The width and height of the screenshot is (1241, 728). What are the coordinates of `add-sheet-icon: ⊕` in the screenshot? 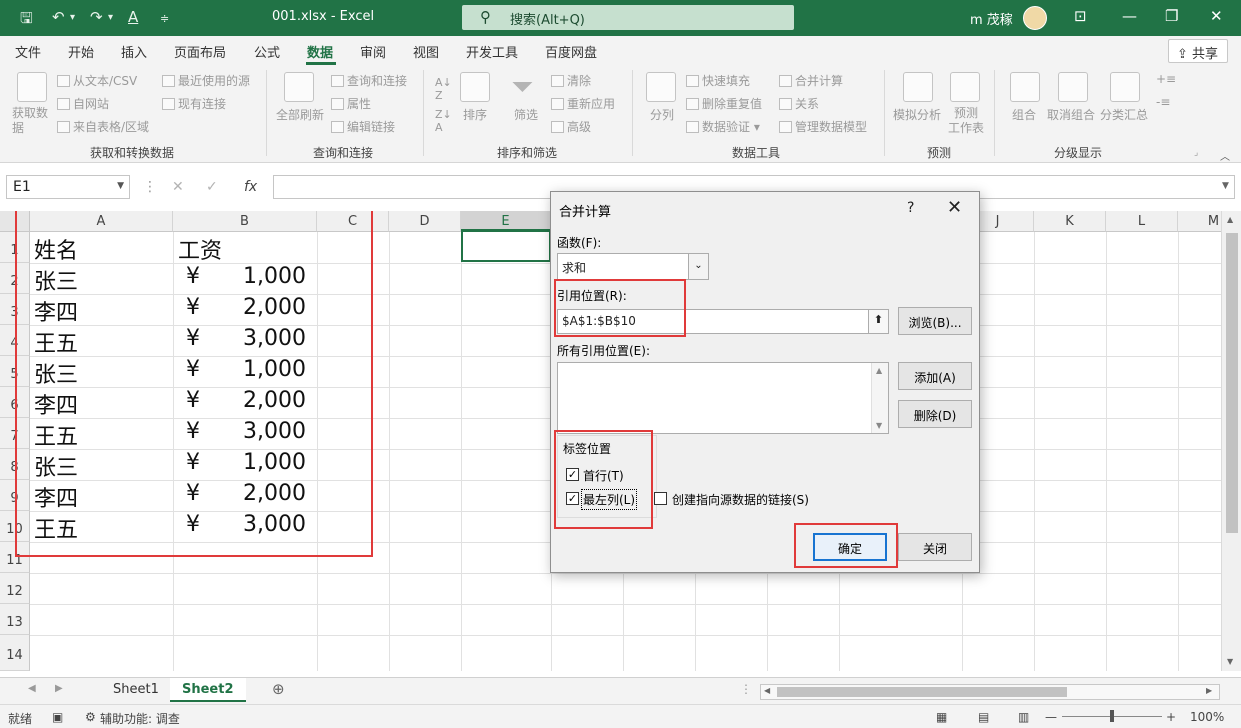 It's located at (278, 689).